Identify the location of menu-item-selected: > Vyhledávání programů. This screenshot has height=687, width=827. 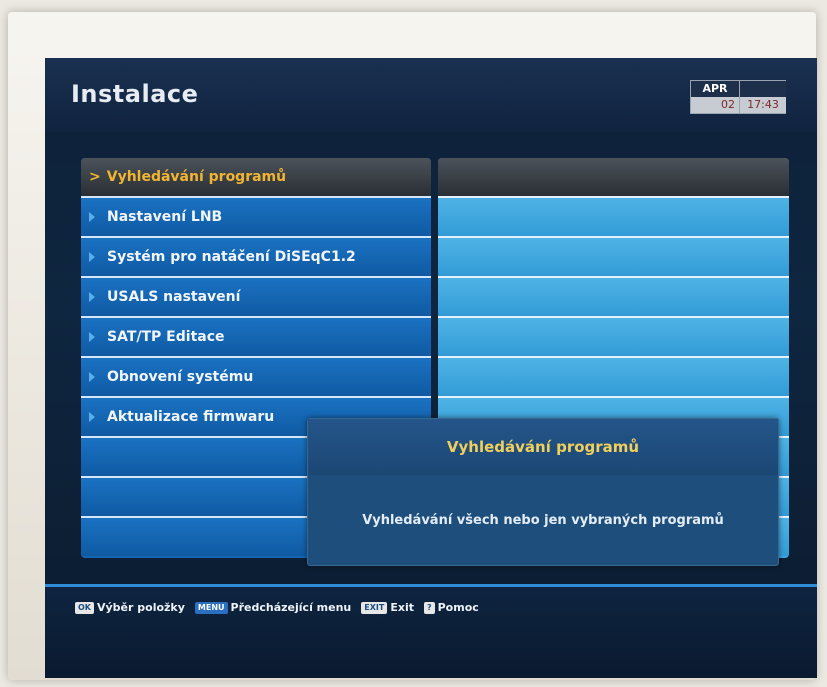
(256, 177).